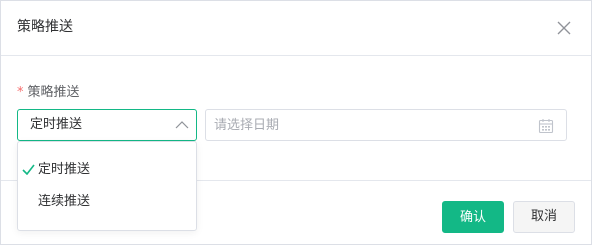 This screenshot has width=592, height=245. I want to click on date-picker, so click(386, 125).